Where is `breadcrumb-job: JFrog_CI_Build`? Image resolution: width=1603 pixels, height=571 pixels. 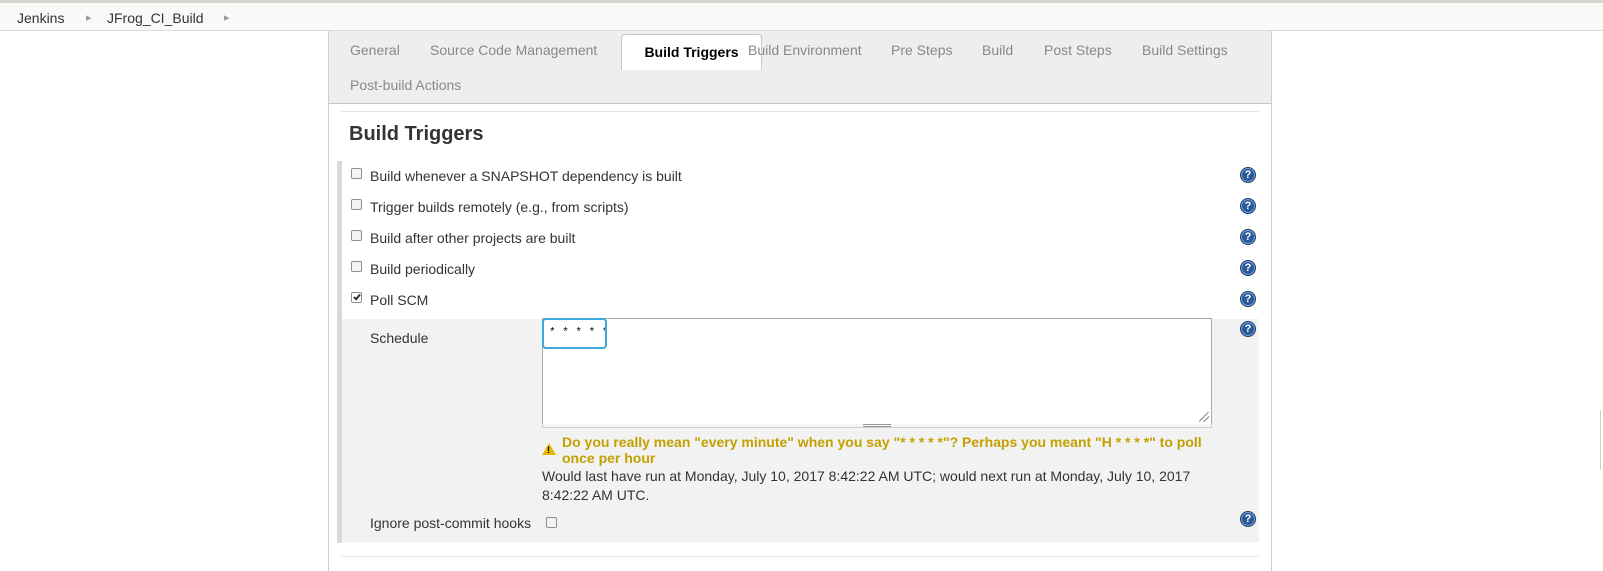 breadcrumb-job: JFrog_CI_Build is located at coordinates (155, 18).